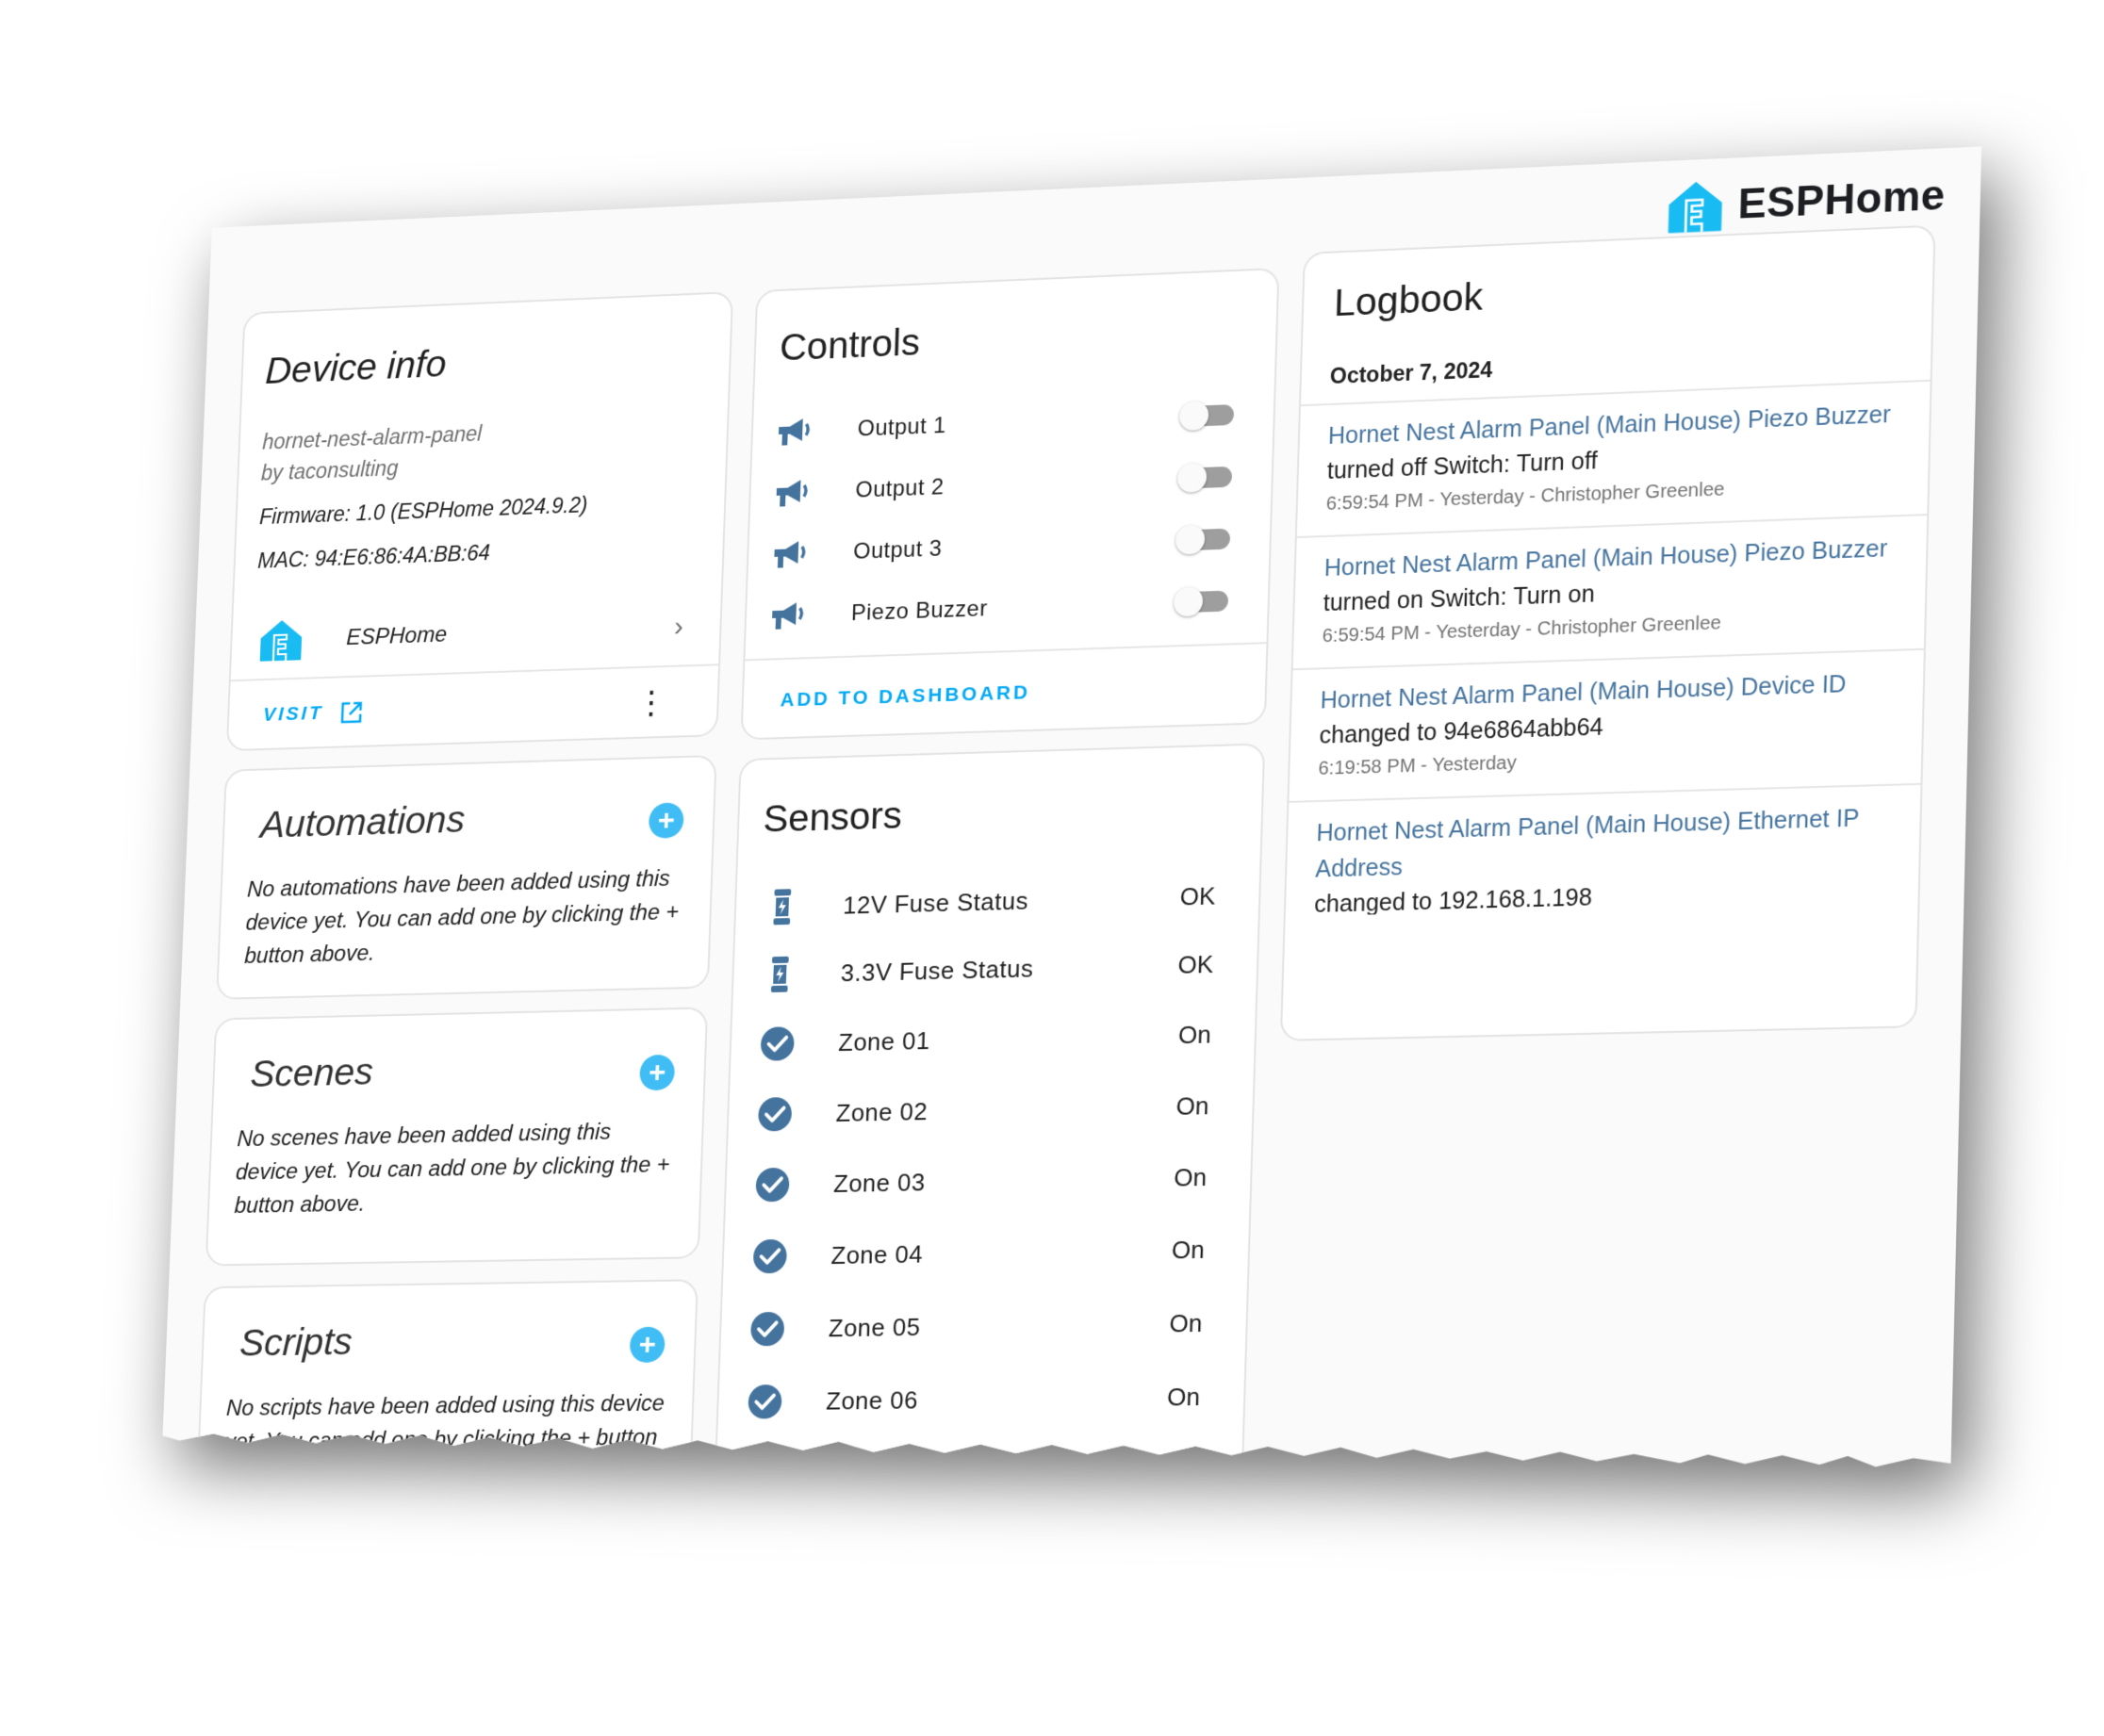 Image resolution: width=2104 pixels, height=1736 pixels. I want to click on device-actions: VISIT ⋮, so click(473, 708).